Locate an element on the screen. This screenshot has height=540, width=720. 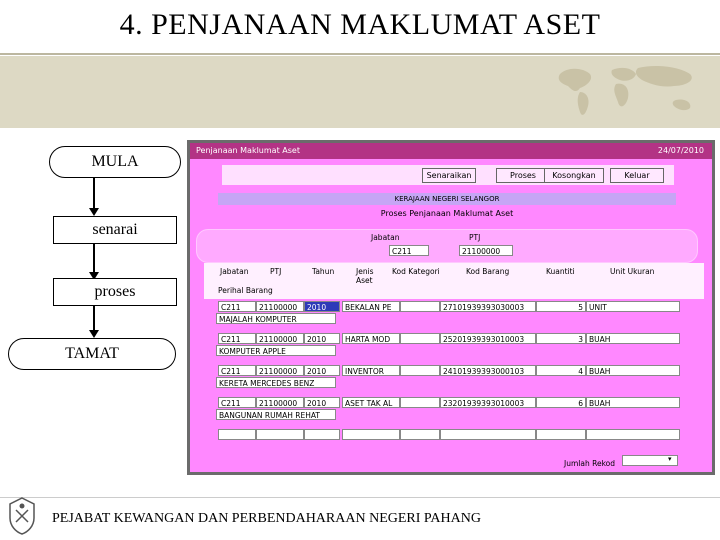
flow-node-mula: MULA is located at coordinates (115, 162).